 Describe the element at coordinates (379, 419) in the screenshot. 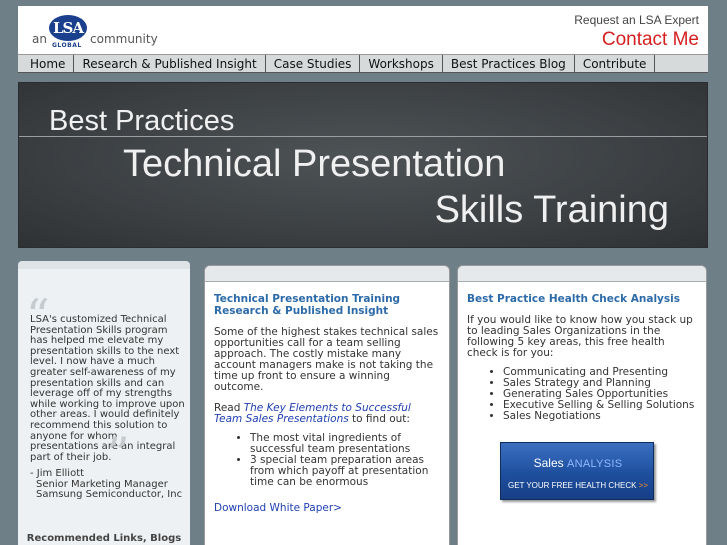

I see `read-suffix: to find out:` at that location.